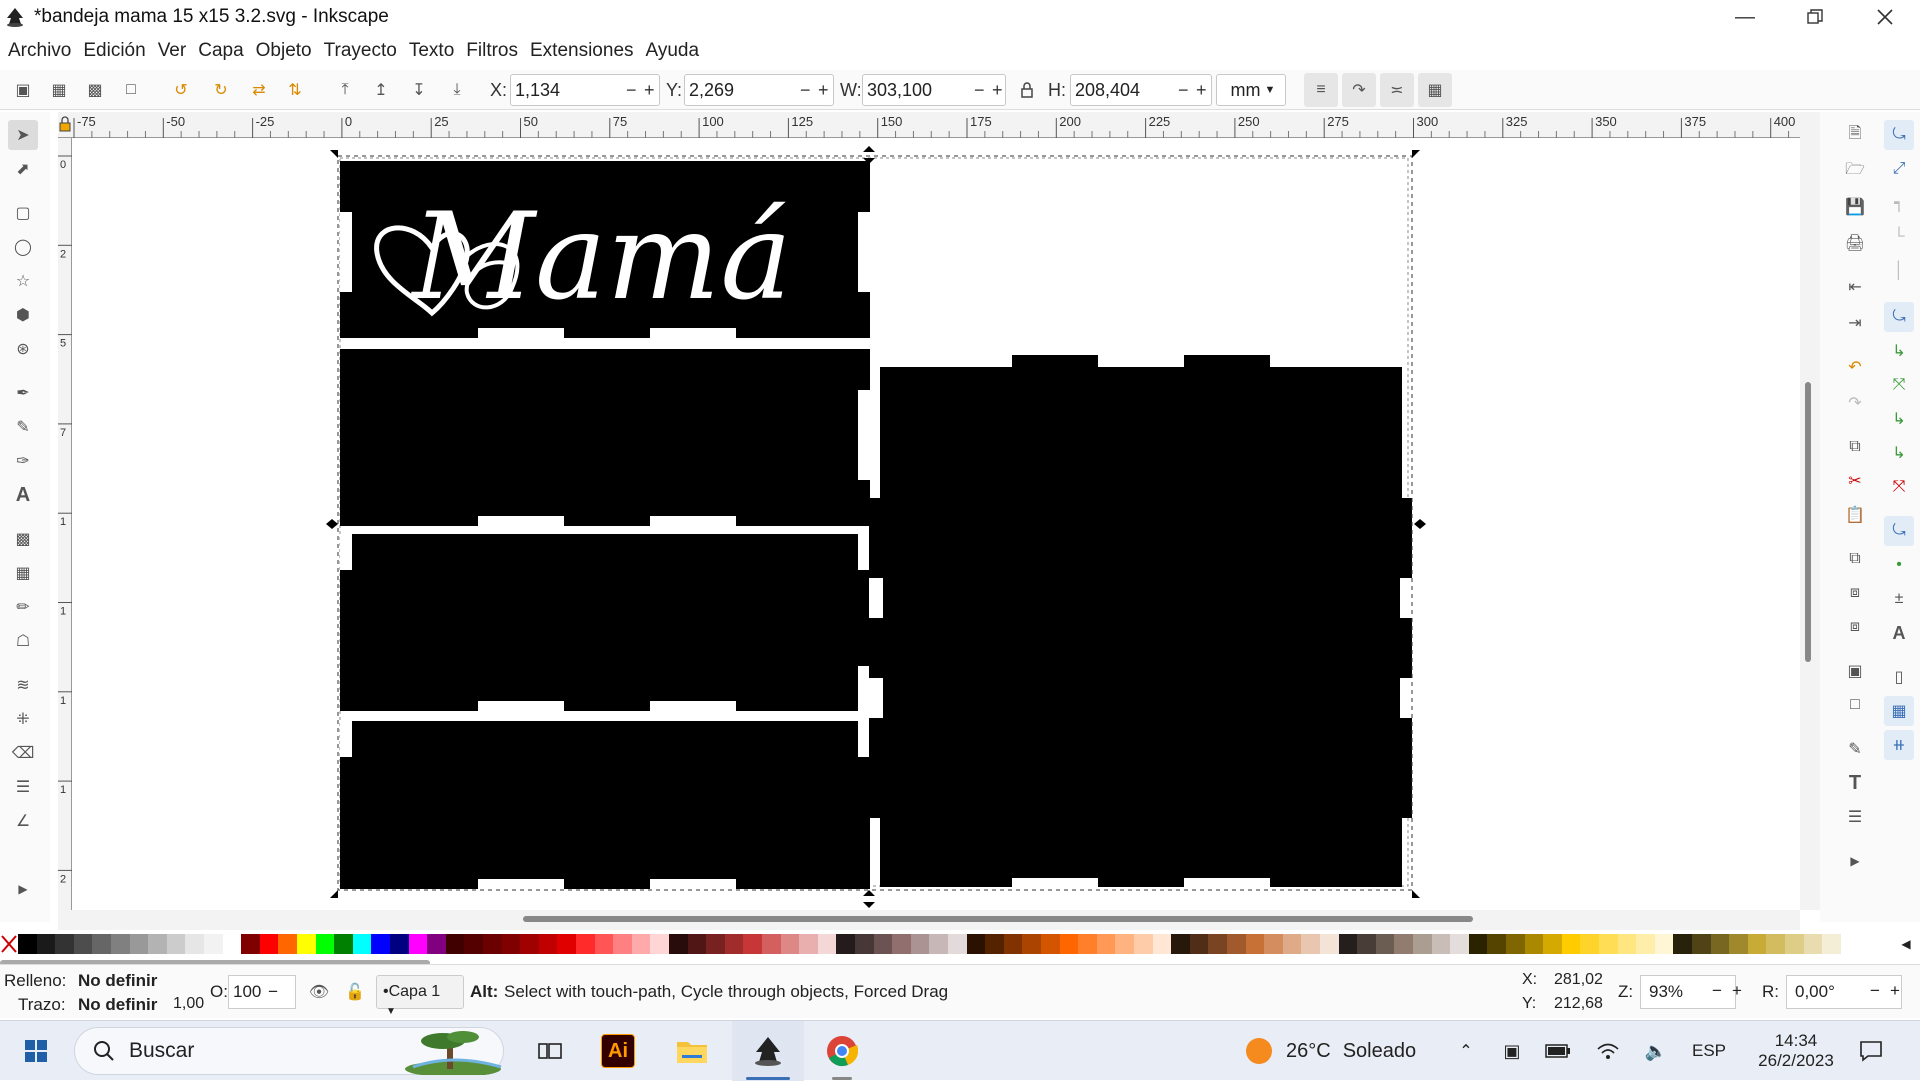 Image resolution: width=1920 pixels, height=1081 pixels. I want to click on pencil-tool: ✎, so click(23, 427).